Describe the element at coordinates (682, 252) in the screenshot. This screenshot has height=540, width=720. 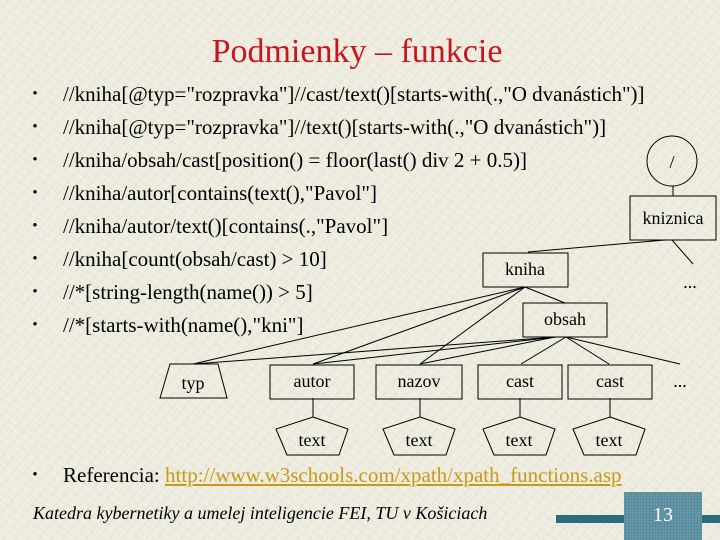
I see `edge-kniznica-more` at that location.